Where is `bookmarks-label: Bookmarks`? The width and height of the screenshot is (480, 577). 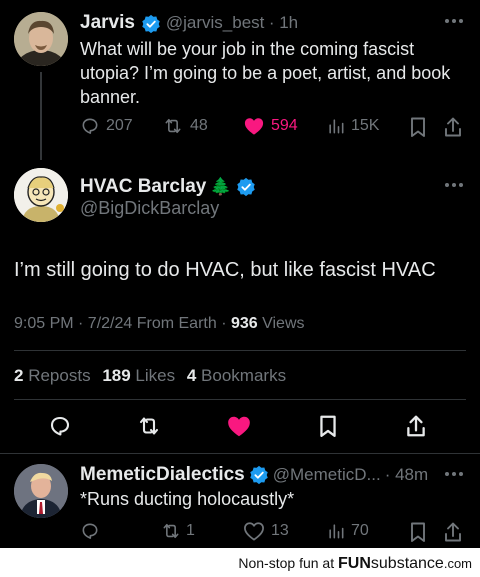 bookmarks-label: Bookmarks is located at coordinates (244, 375).